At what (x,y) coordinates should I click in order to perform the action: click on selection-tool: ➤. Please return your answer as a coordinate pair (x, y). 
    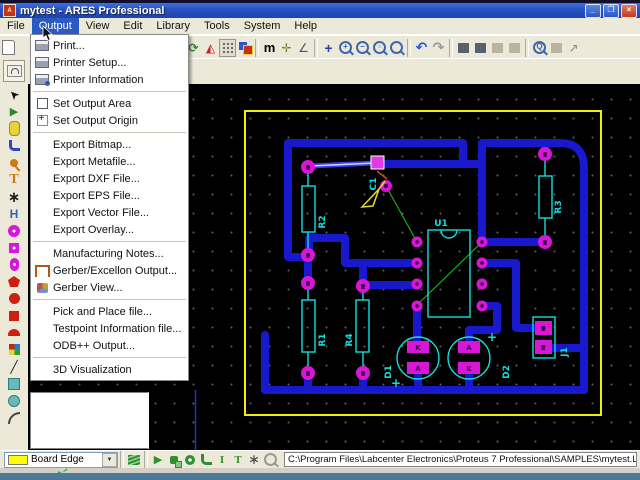
    Looking at the image, I should click on (14, 94).